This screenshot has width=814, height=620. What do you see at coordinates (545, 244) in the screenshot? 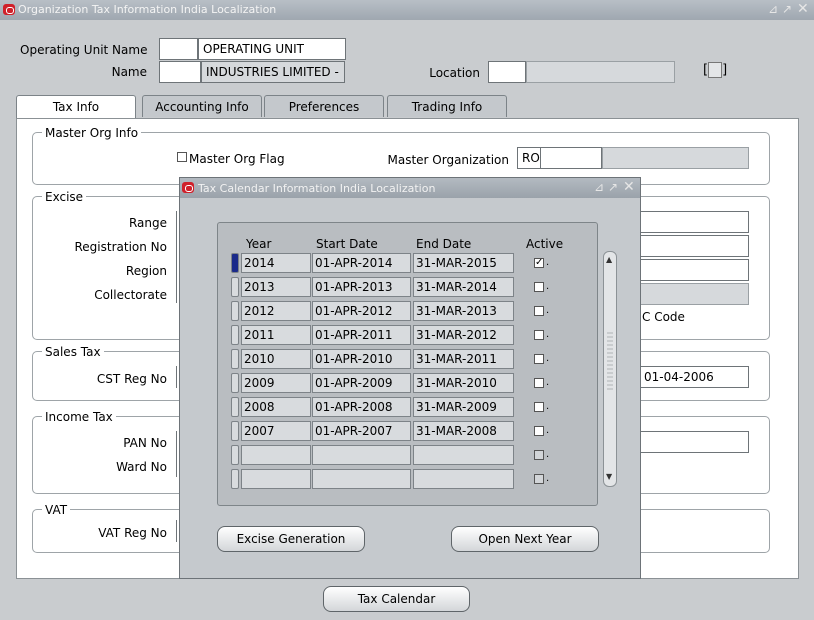
I see `column-header-active: Active` at bounding box center [545, 244].